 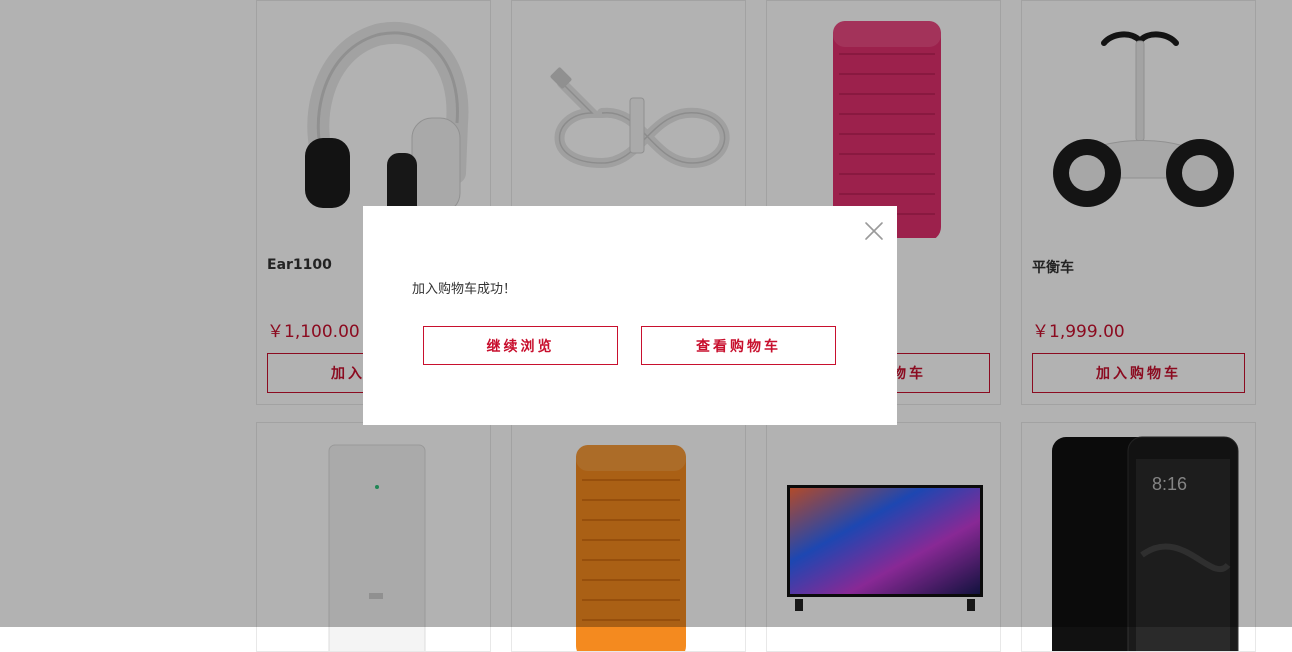 What do you see at coordinates (874, 231) in the screenshot?
I see `close-icon` at bounding box center [874, 231].